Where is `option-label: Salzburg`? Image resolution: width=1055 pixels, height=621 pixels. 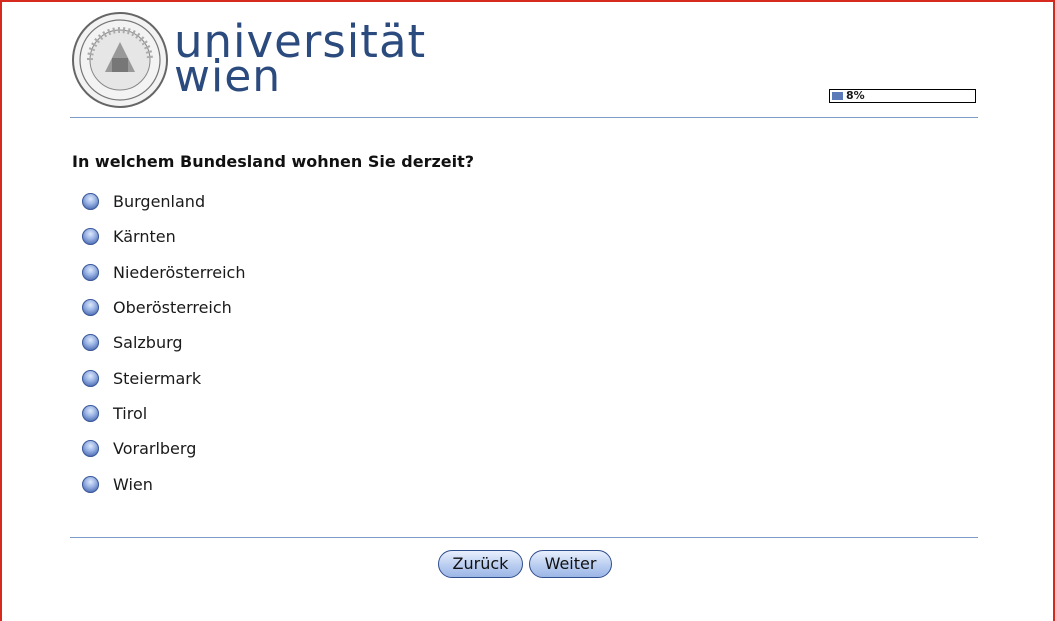
option-label: Salzburg is located at coordinates (148, 343).